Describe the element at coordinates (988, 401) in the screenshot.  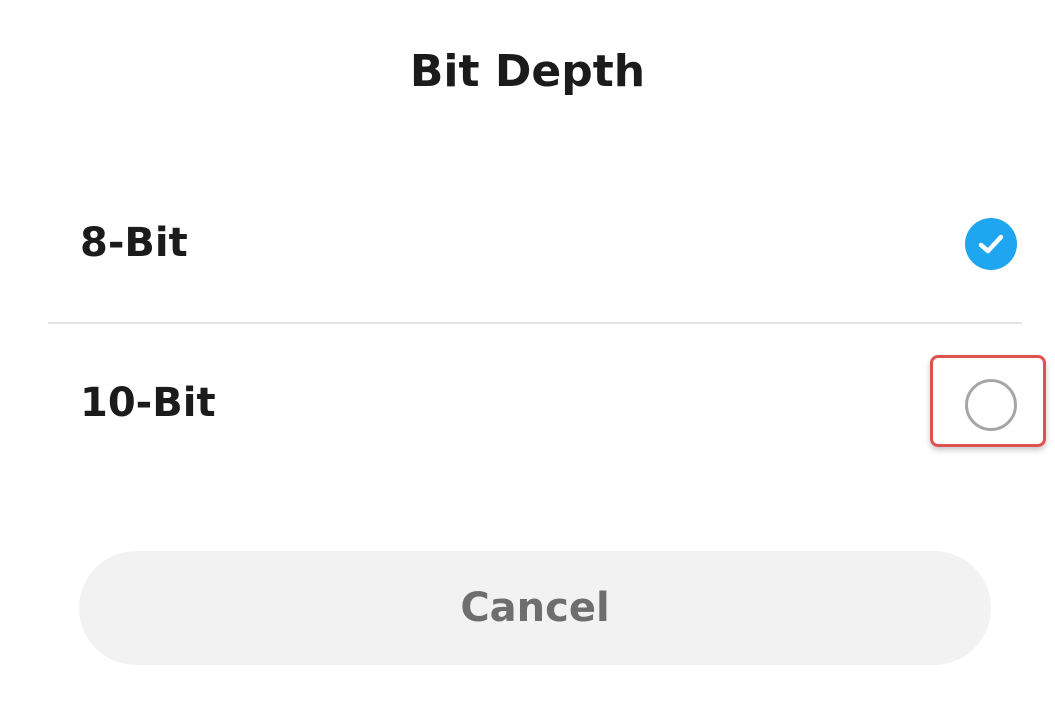
I see `highlight-box` at that location.